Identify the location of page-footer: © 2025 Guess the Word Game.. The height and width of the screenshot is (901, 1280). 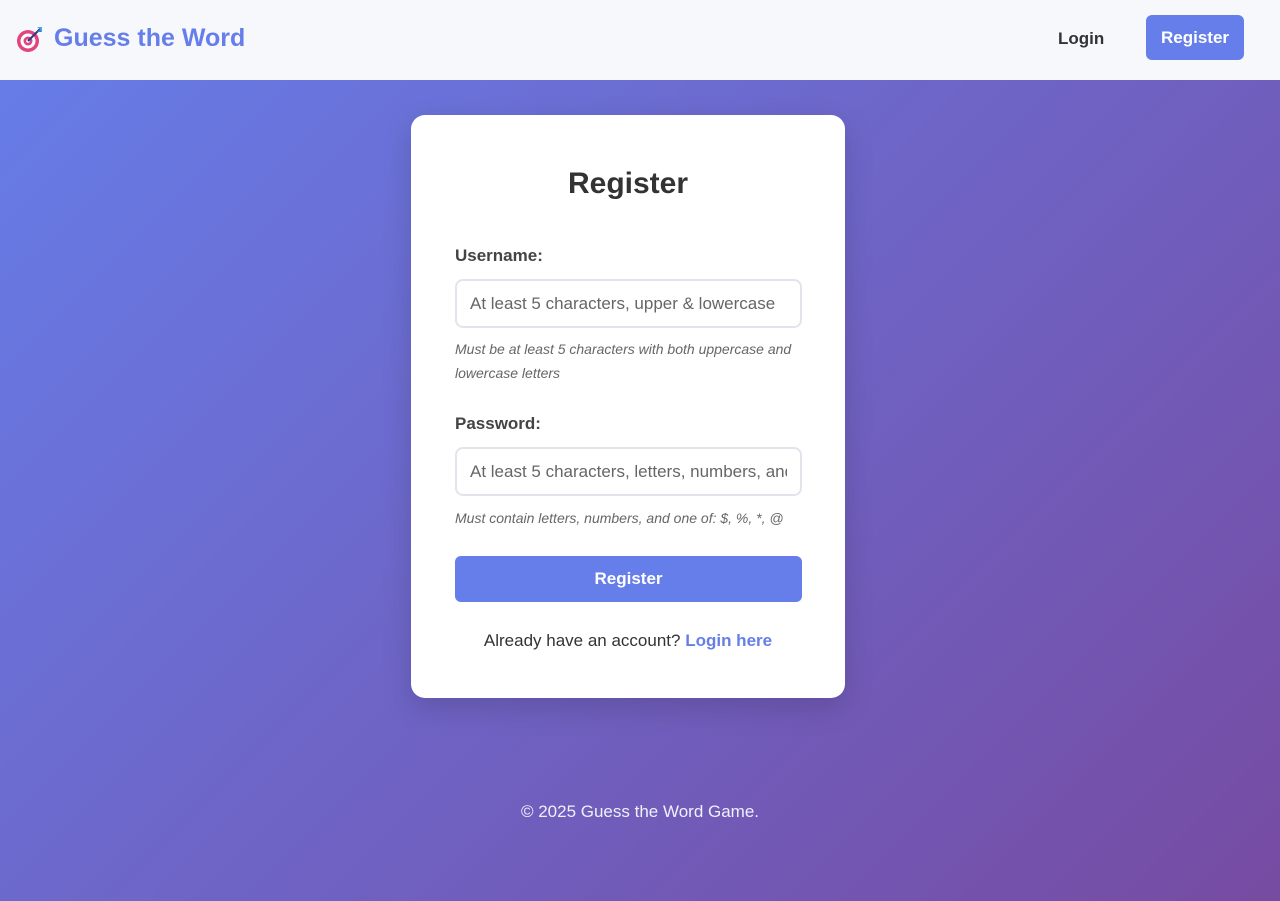
(640, 812).